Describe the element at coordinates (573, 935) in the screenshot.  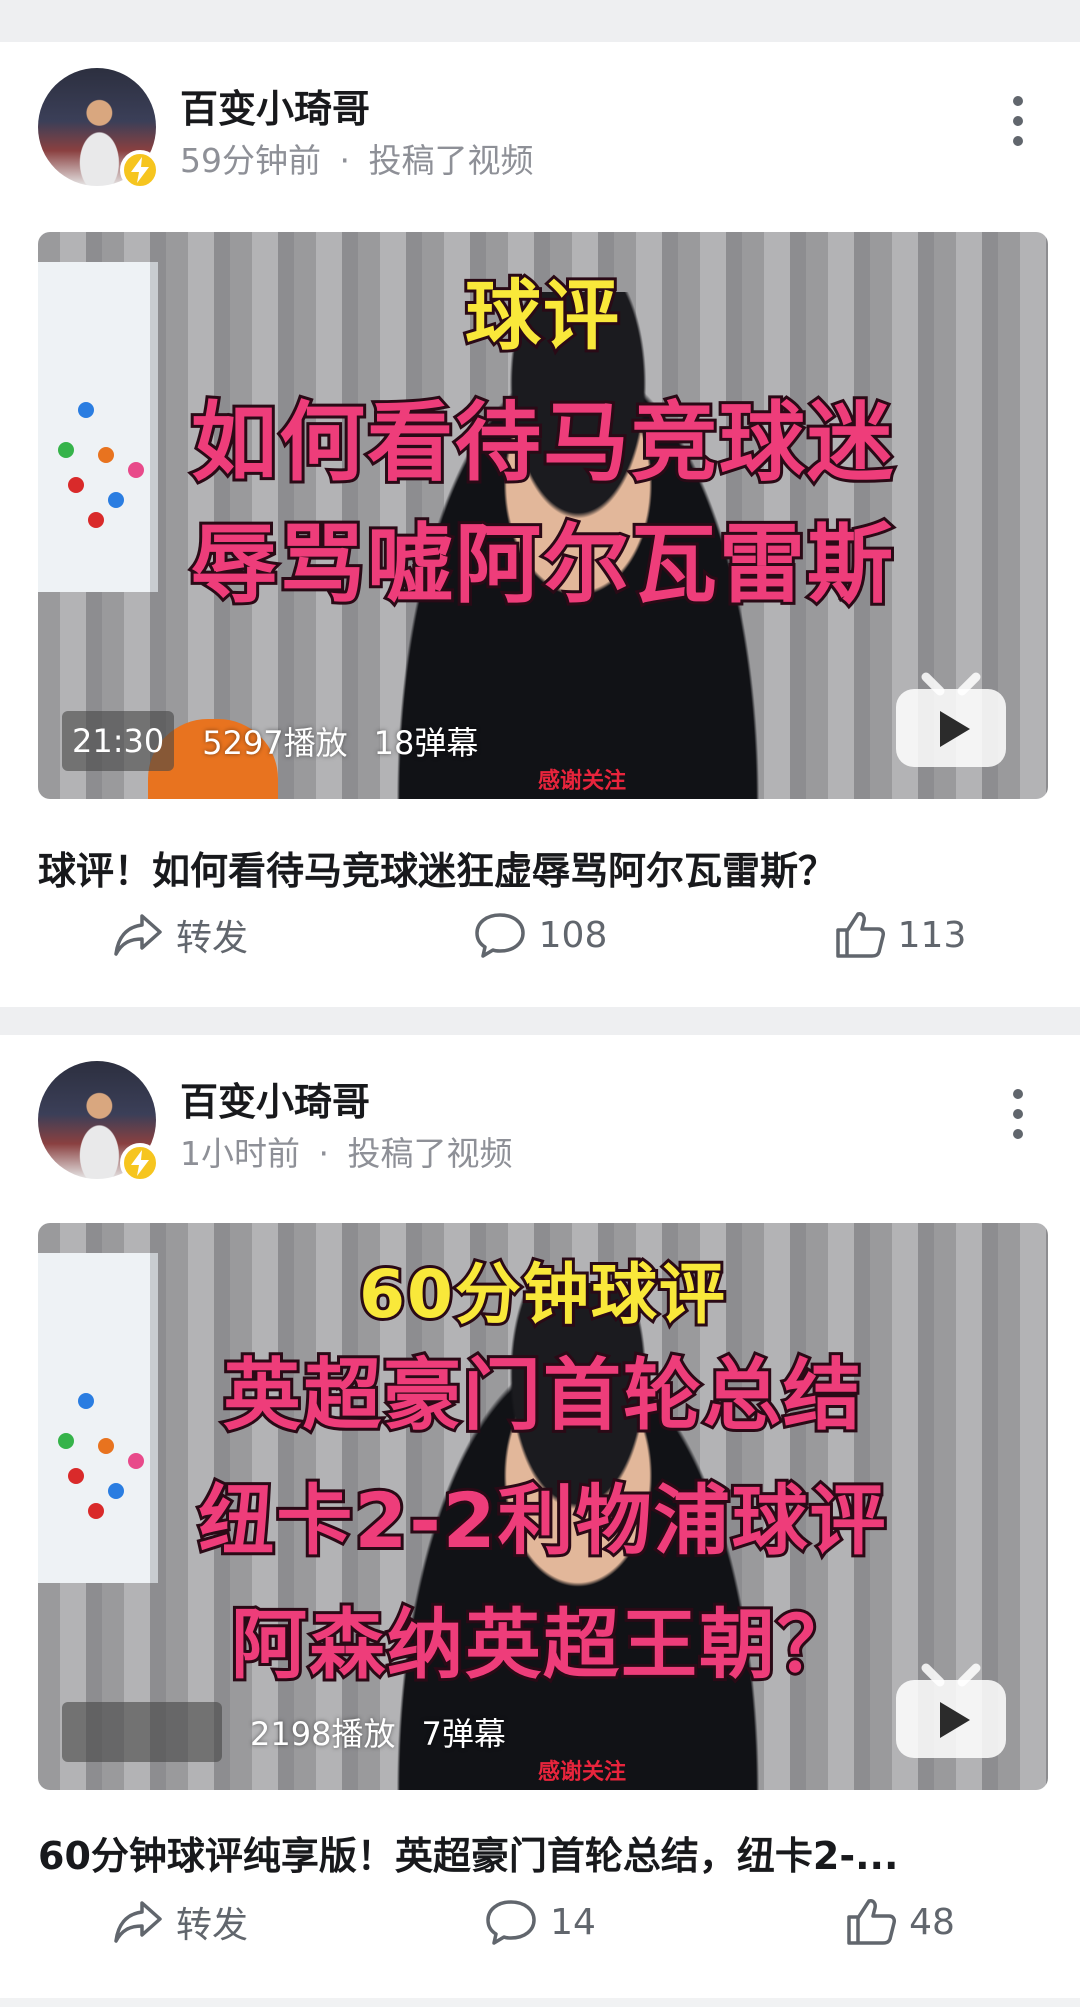
I see `comment-count: 108` at that location.